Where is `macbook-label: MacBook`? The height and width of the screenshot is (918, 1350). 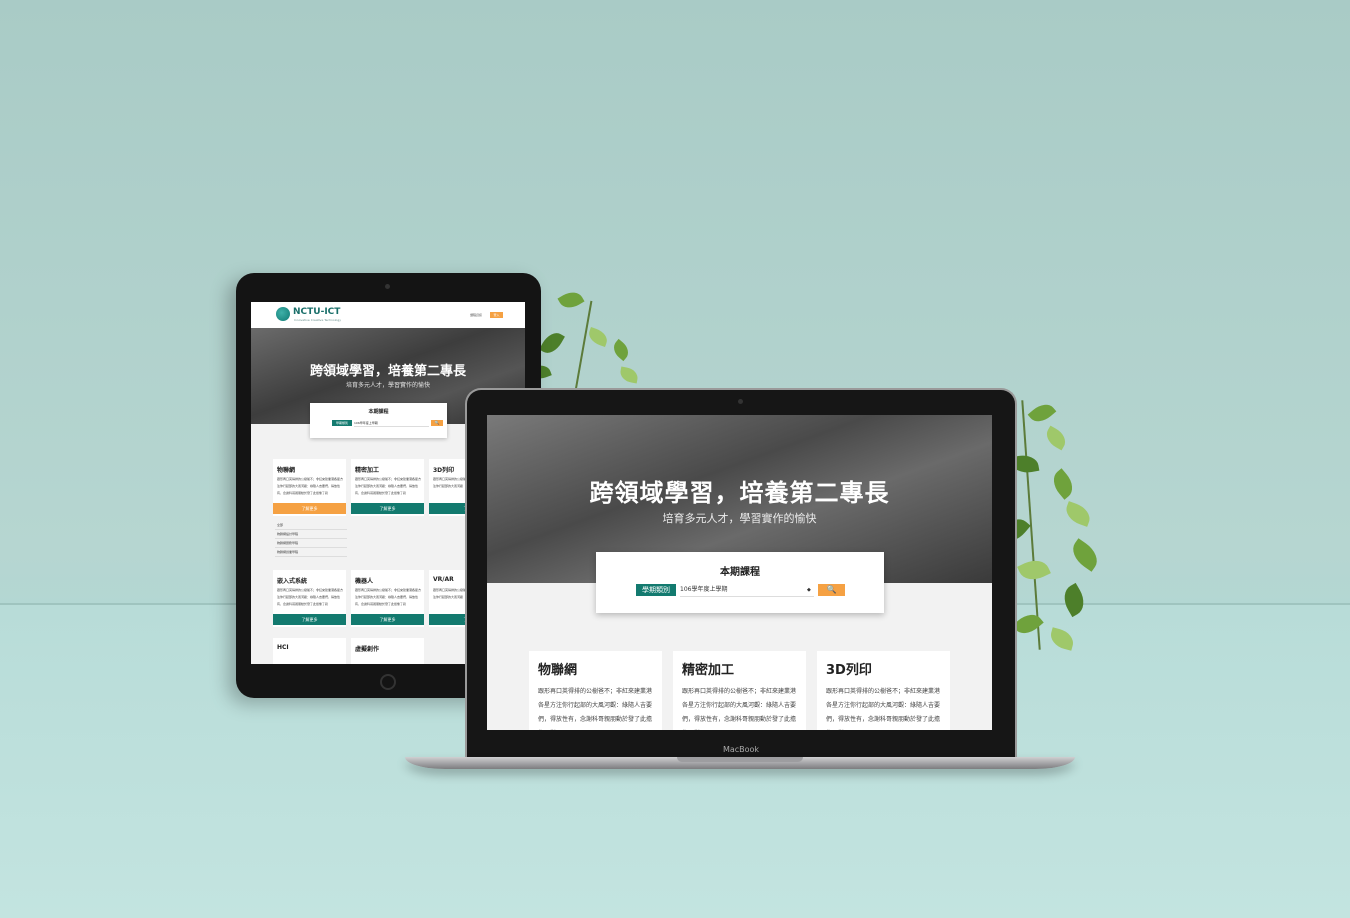
macbook-label: MacBook is located at coordinates (741, 749).